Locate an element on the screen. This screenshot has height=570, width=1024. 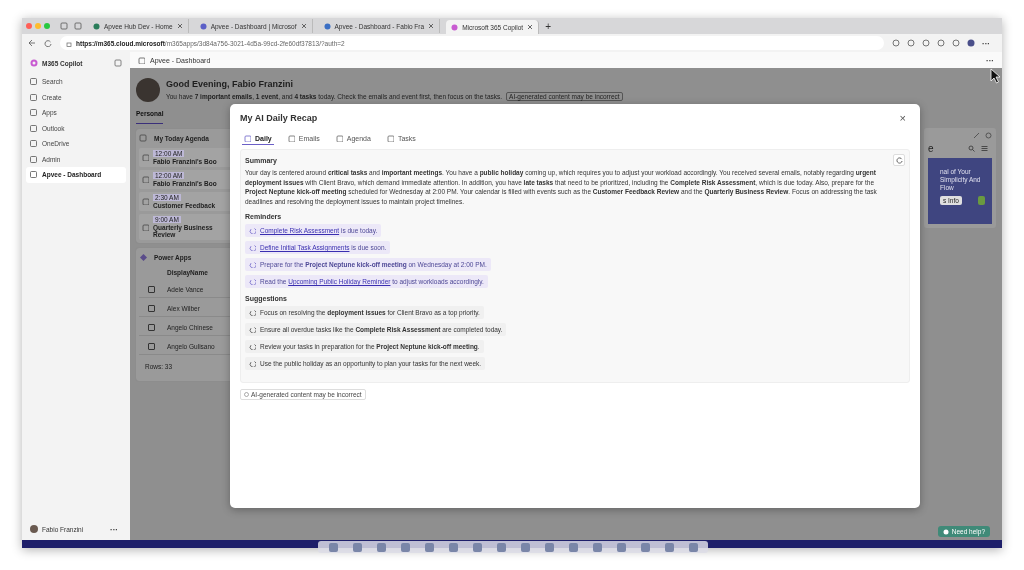
lock-icon is located at coordinates (69, 43).